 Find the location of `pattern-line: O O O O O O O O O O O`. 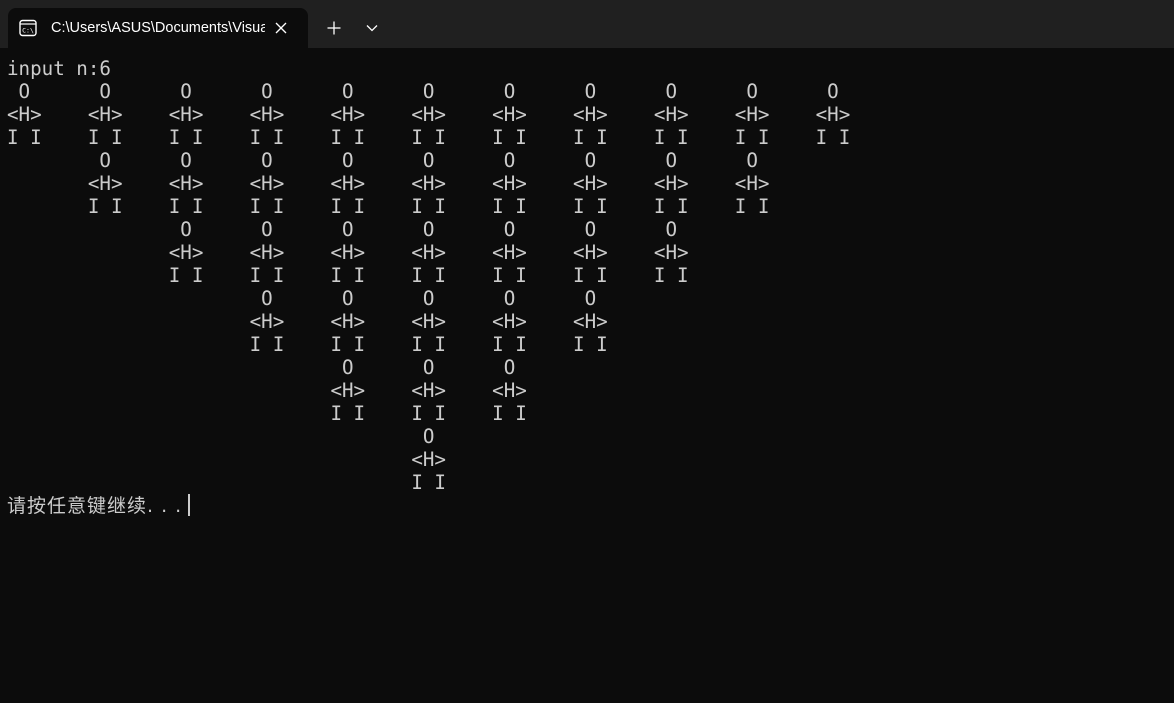

pattern-line: O O O O O O O O O O O is located at coordinates (423, 91).